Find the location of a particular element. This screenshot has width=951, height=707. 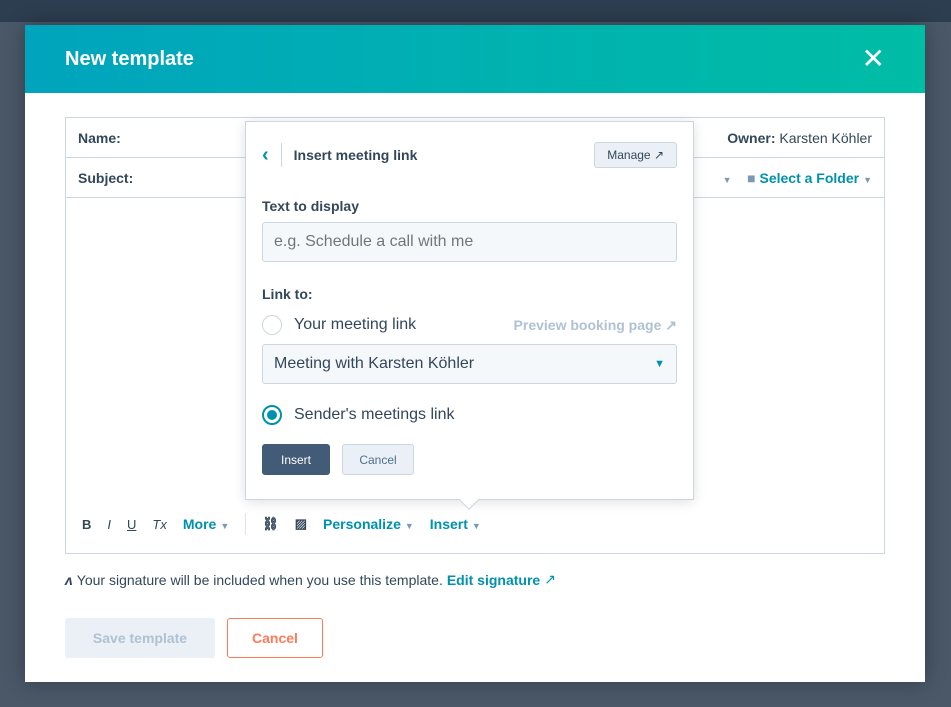

owner-label: Owner: is located at coordinates (751, 137).